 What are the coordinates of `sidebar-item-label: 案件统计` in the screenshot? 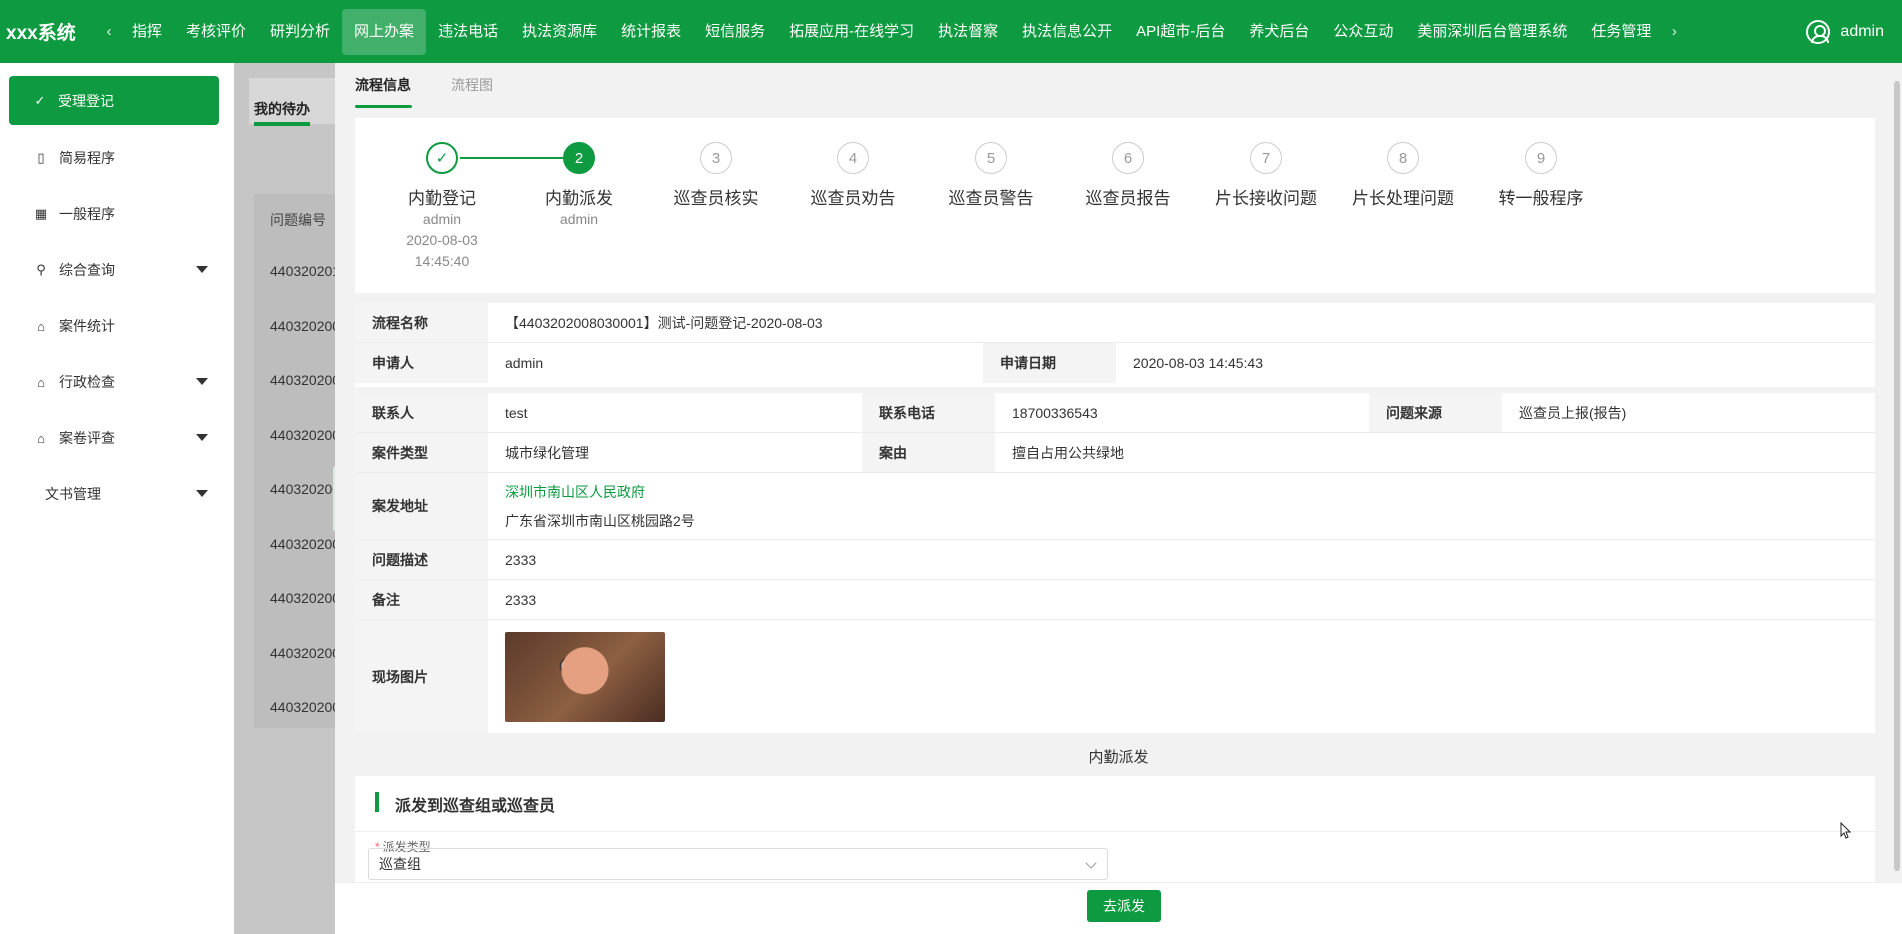 It's located at (87, 326).